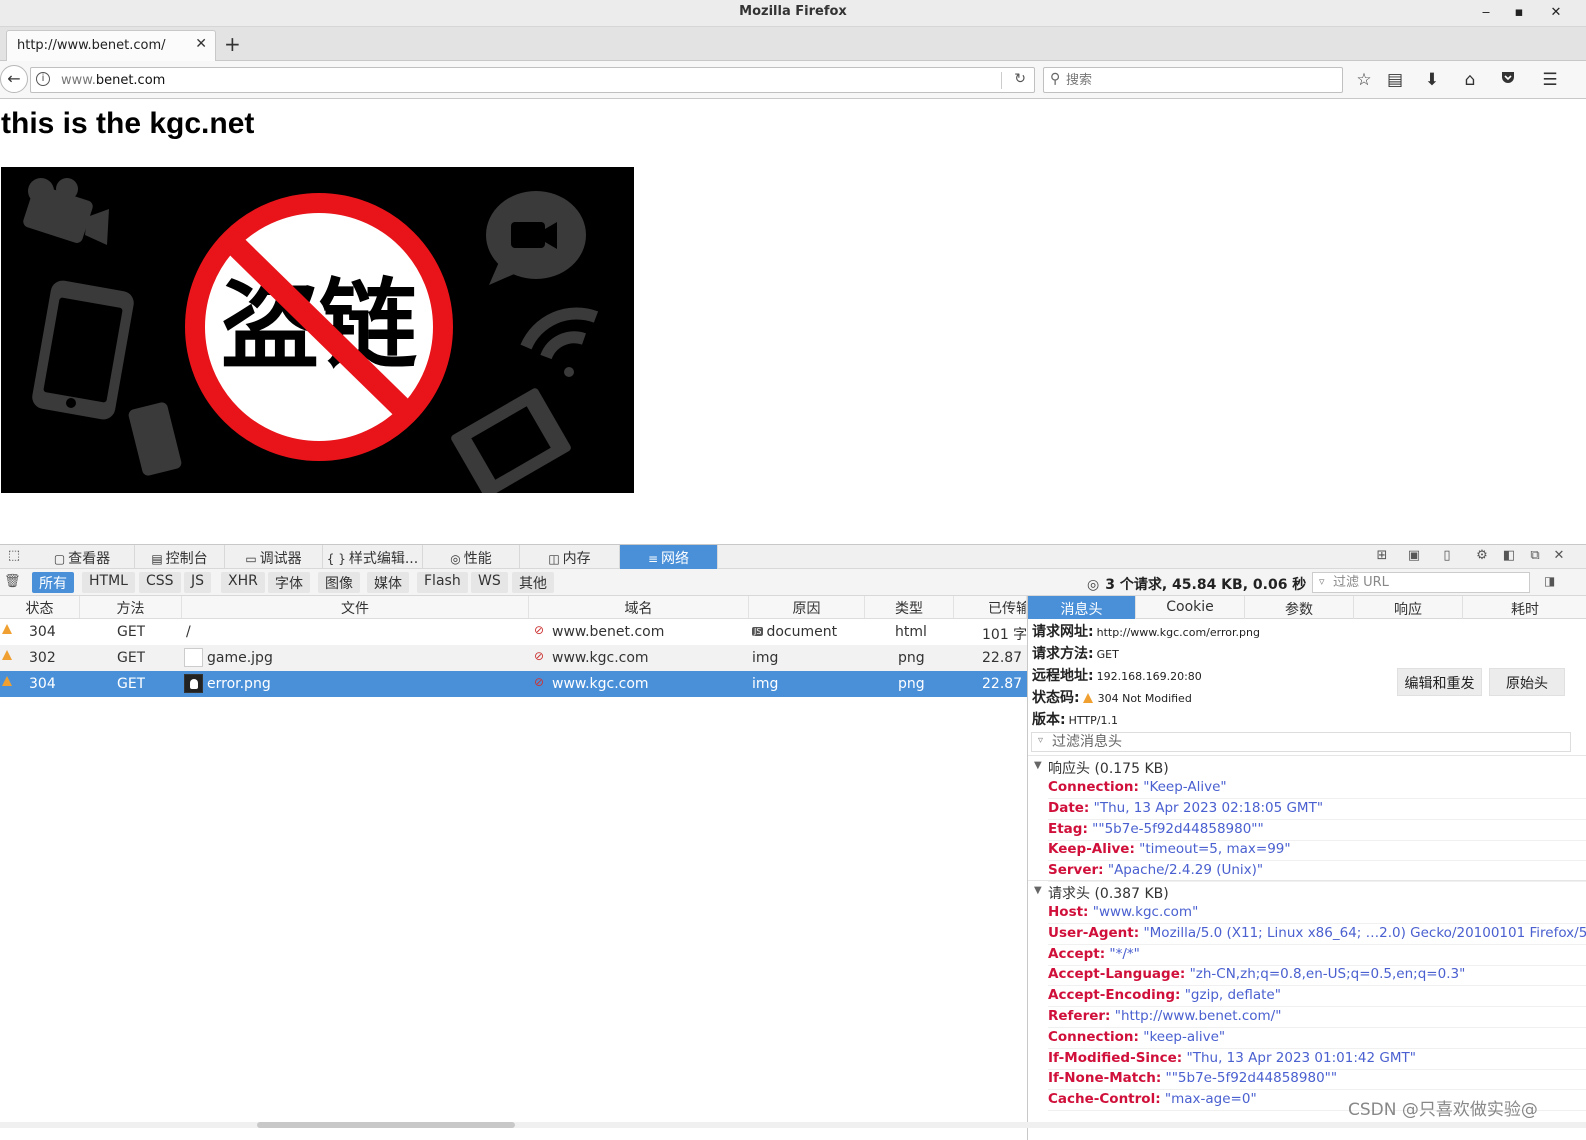 Image resolution: width=1586 pixels, height=1140 pixels. I want to click on site-info-icon: i, so click(43, 79).